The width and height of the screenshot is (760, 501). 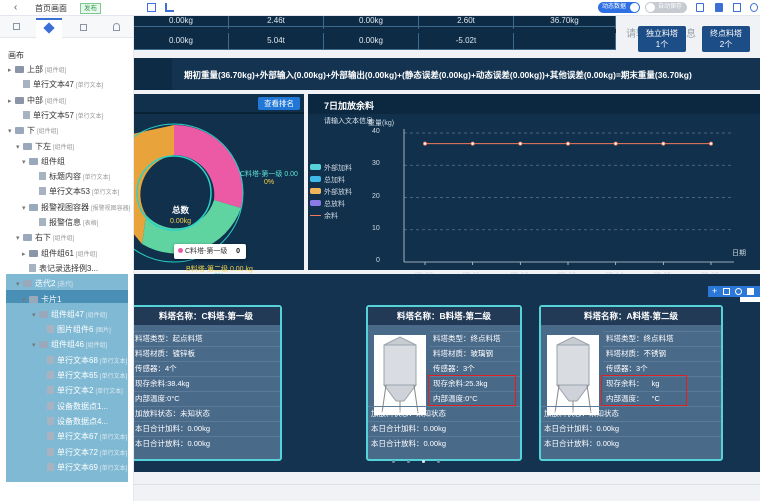 What do you see at coordinates (16, 26) in the screenshot?
I see `layers-icon` at bounding box center [16, 26].